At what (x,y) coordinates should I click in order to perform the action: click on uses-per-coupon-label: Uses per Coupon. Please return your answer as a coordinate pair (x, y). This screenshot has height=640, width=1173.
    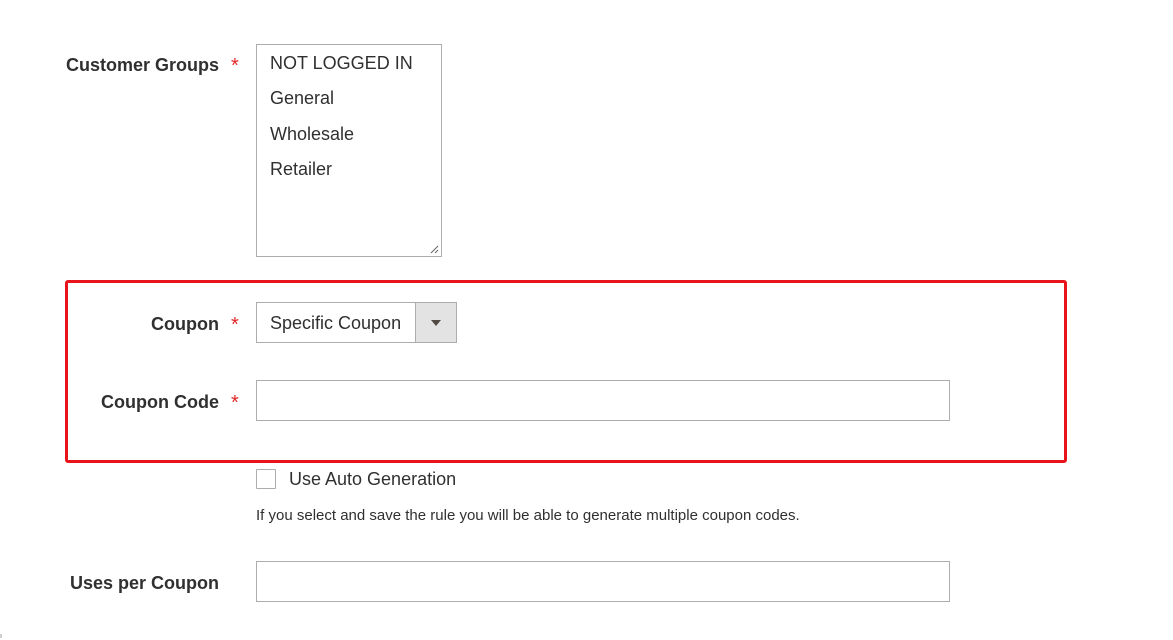
    Looking at the image, I should click on (144, 583).